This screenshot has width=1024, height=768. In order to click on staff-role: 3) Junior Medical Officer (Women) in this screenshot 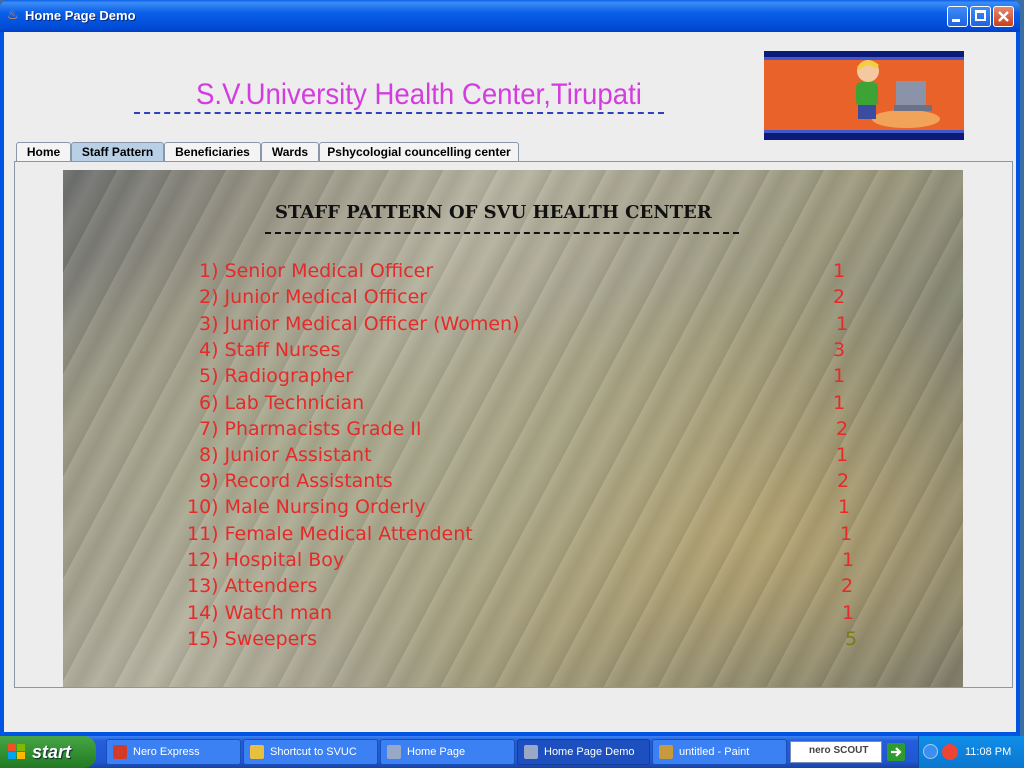, I will do `click(359, 324)`.